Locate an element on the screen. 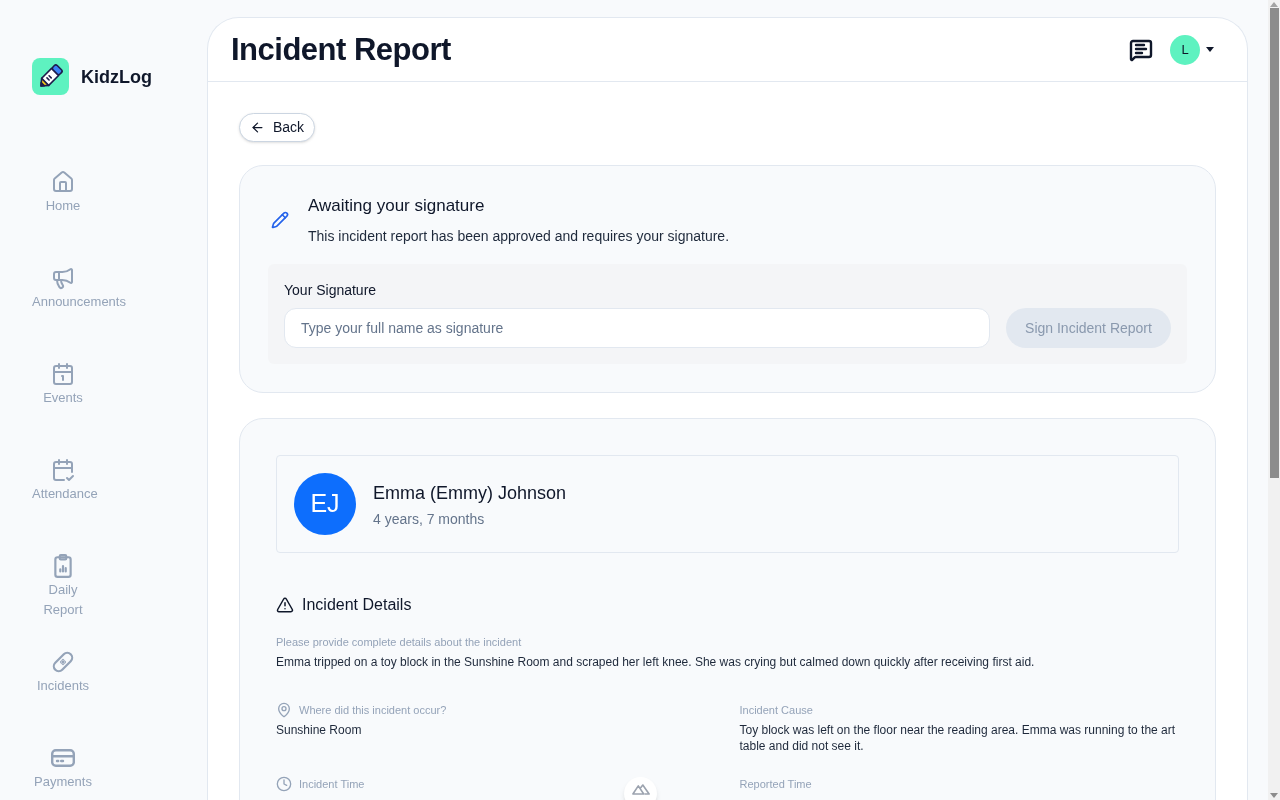  caret-icon is located at coordinates (1210, 49).